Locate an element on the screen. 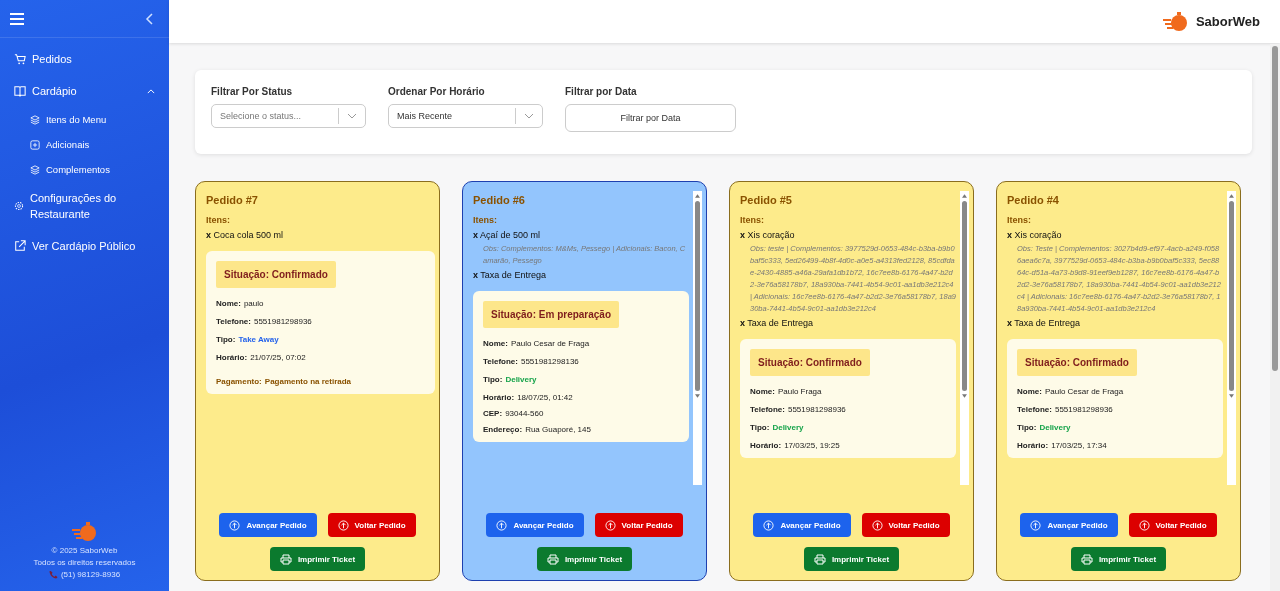  nav-item: Cardápio is located at coordinates (84, 91).